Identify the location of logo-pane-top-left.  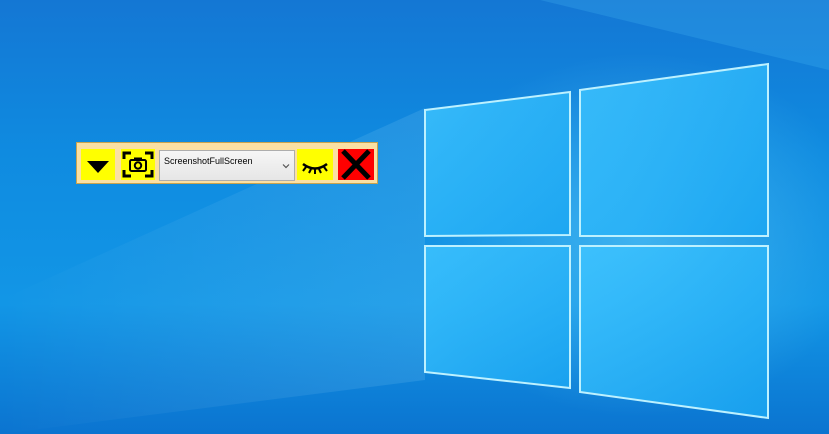
(497, 164).